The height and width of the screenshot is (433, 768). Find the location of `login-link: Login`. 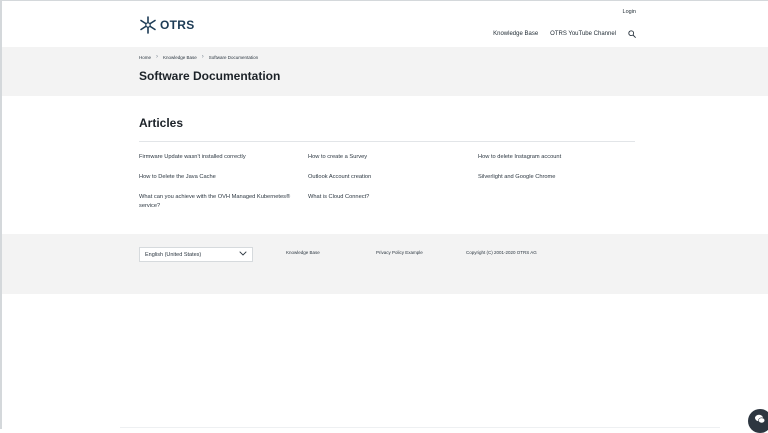

login-link: Login is located at coordinates (629, 12).